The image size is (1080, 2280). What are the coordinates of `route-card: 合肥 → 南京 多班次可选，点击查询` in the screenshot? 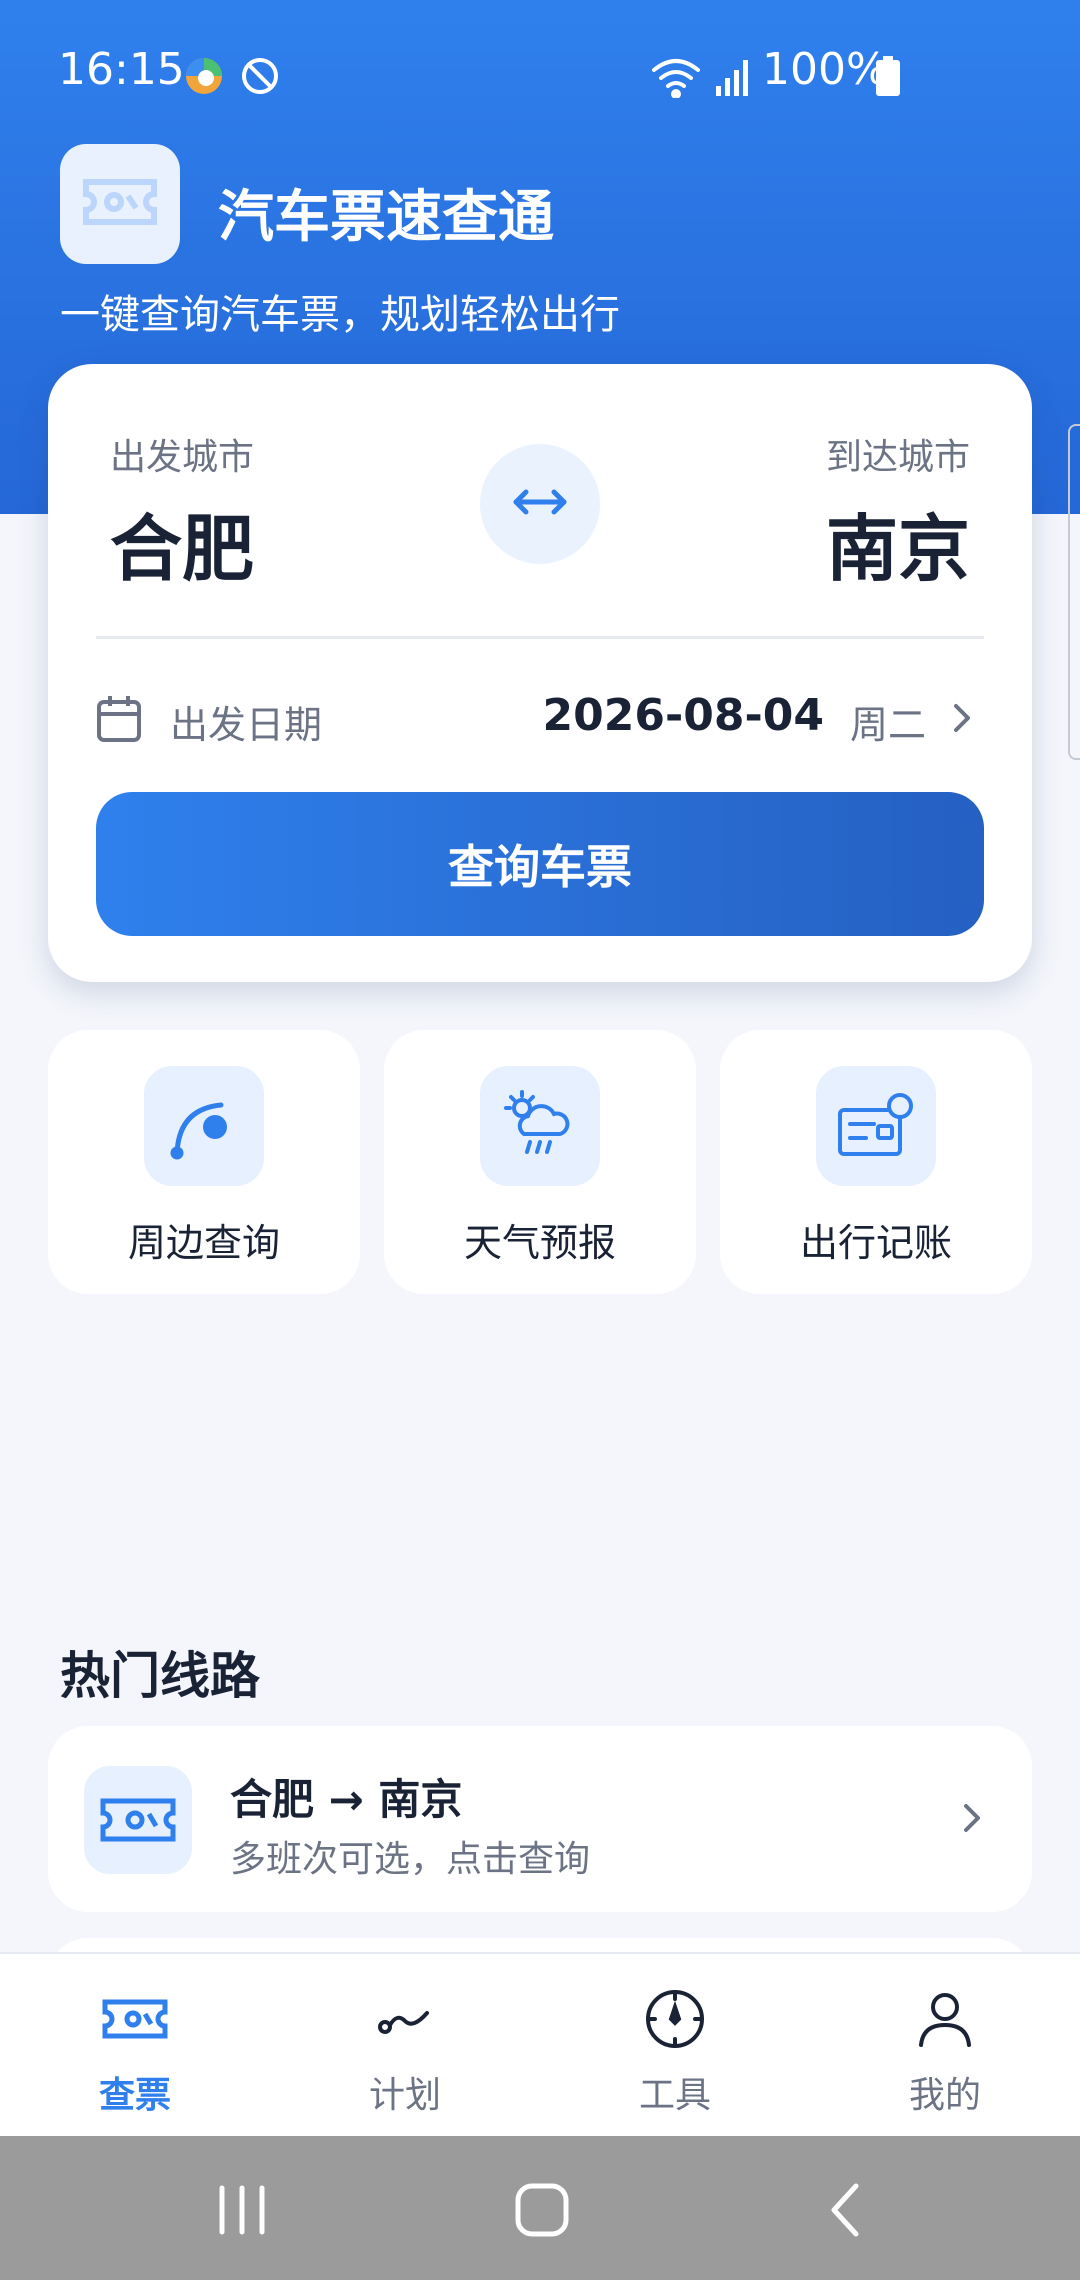 It's located at (540, 1819).